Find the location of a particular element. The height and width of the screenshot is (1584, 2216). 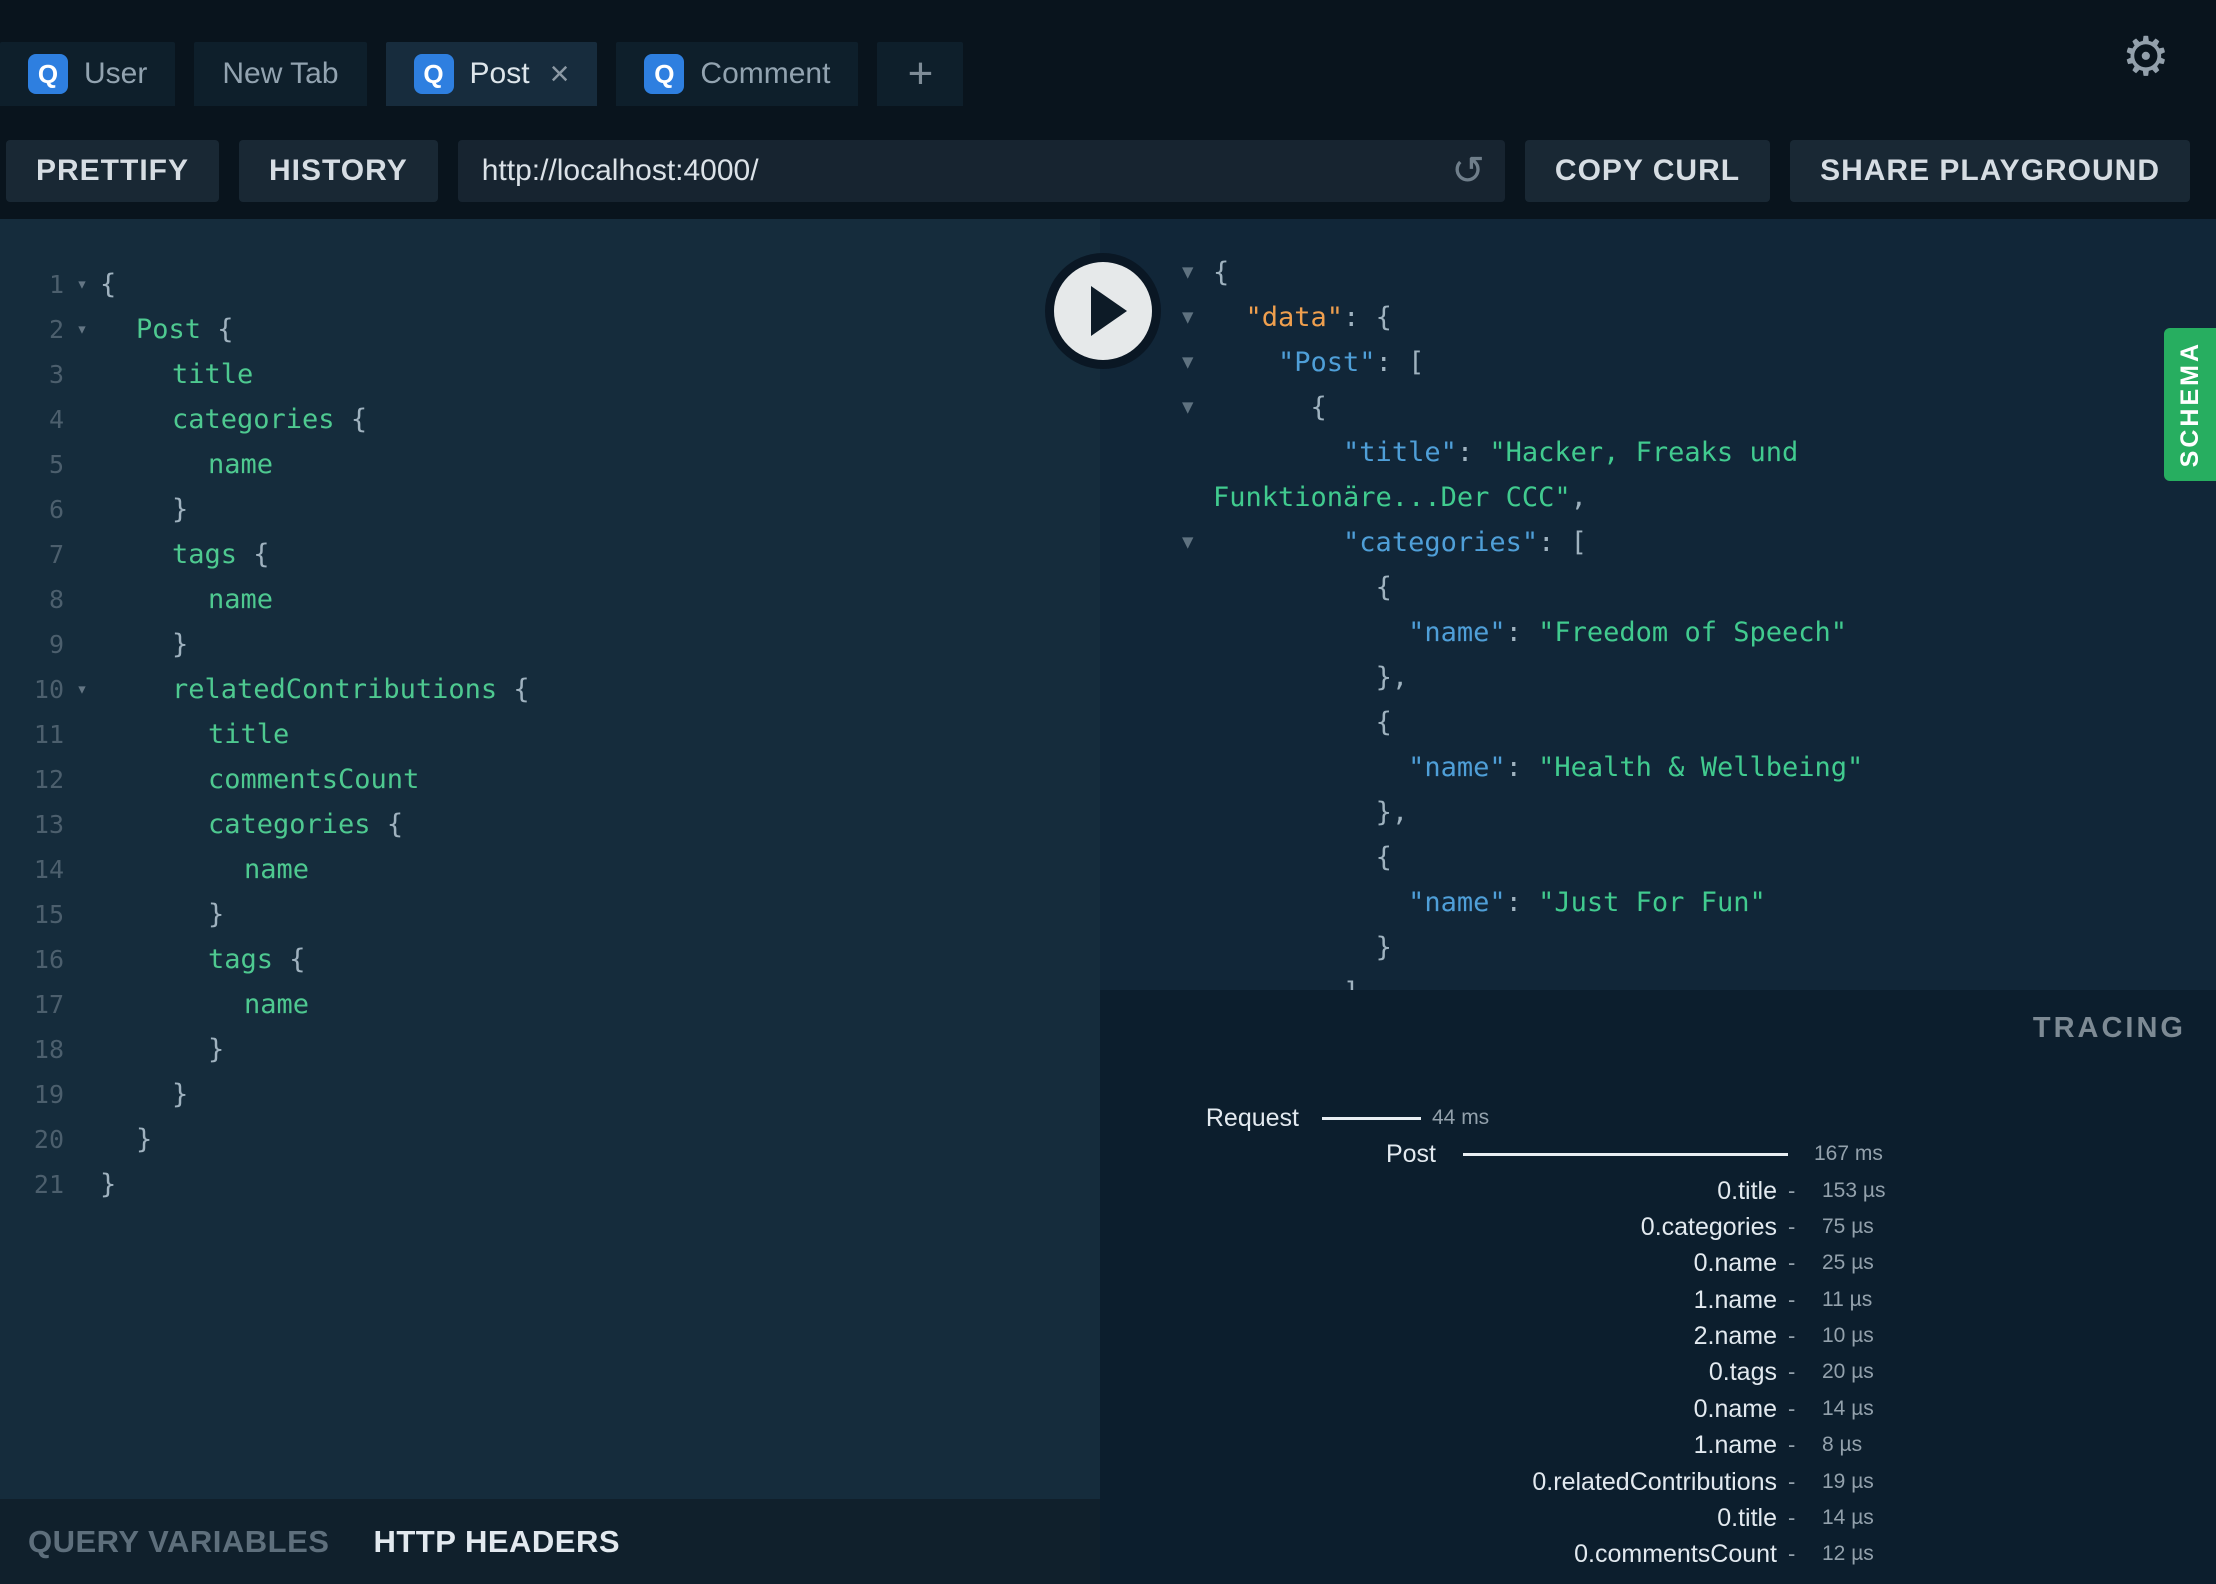

endpoint-url-input is located at coordinates (981, 171).